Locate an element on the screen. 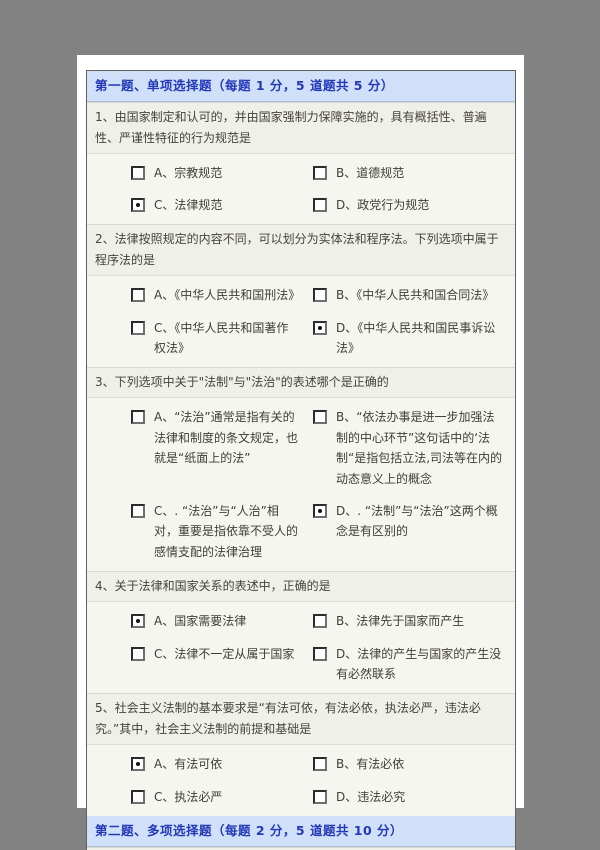 This screenshot has width=600, height=850. option-item: B、有法必依 is located at coordinates (409, 764).